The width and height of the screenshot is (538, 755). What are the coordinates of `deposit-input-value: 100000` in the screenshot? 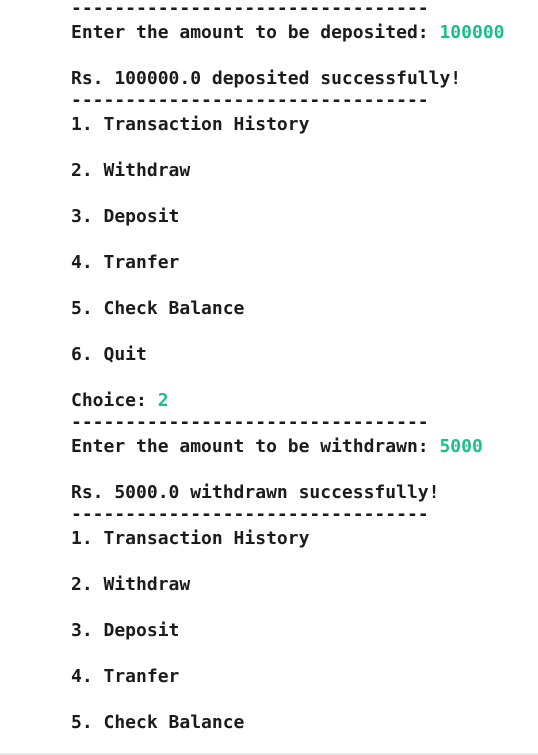 It's located at (472, 32).